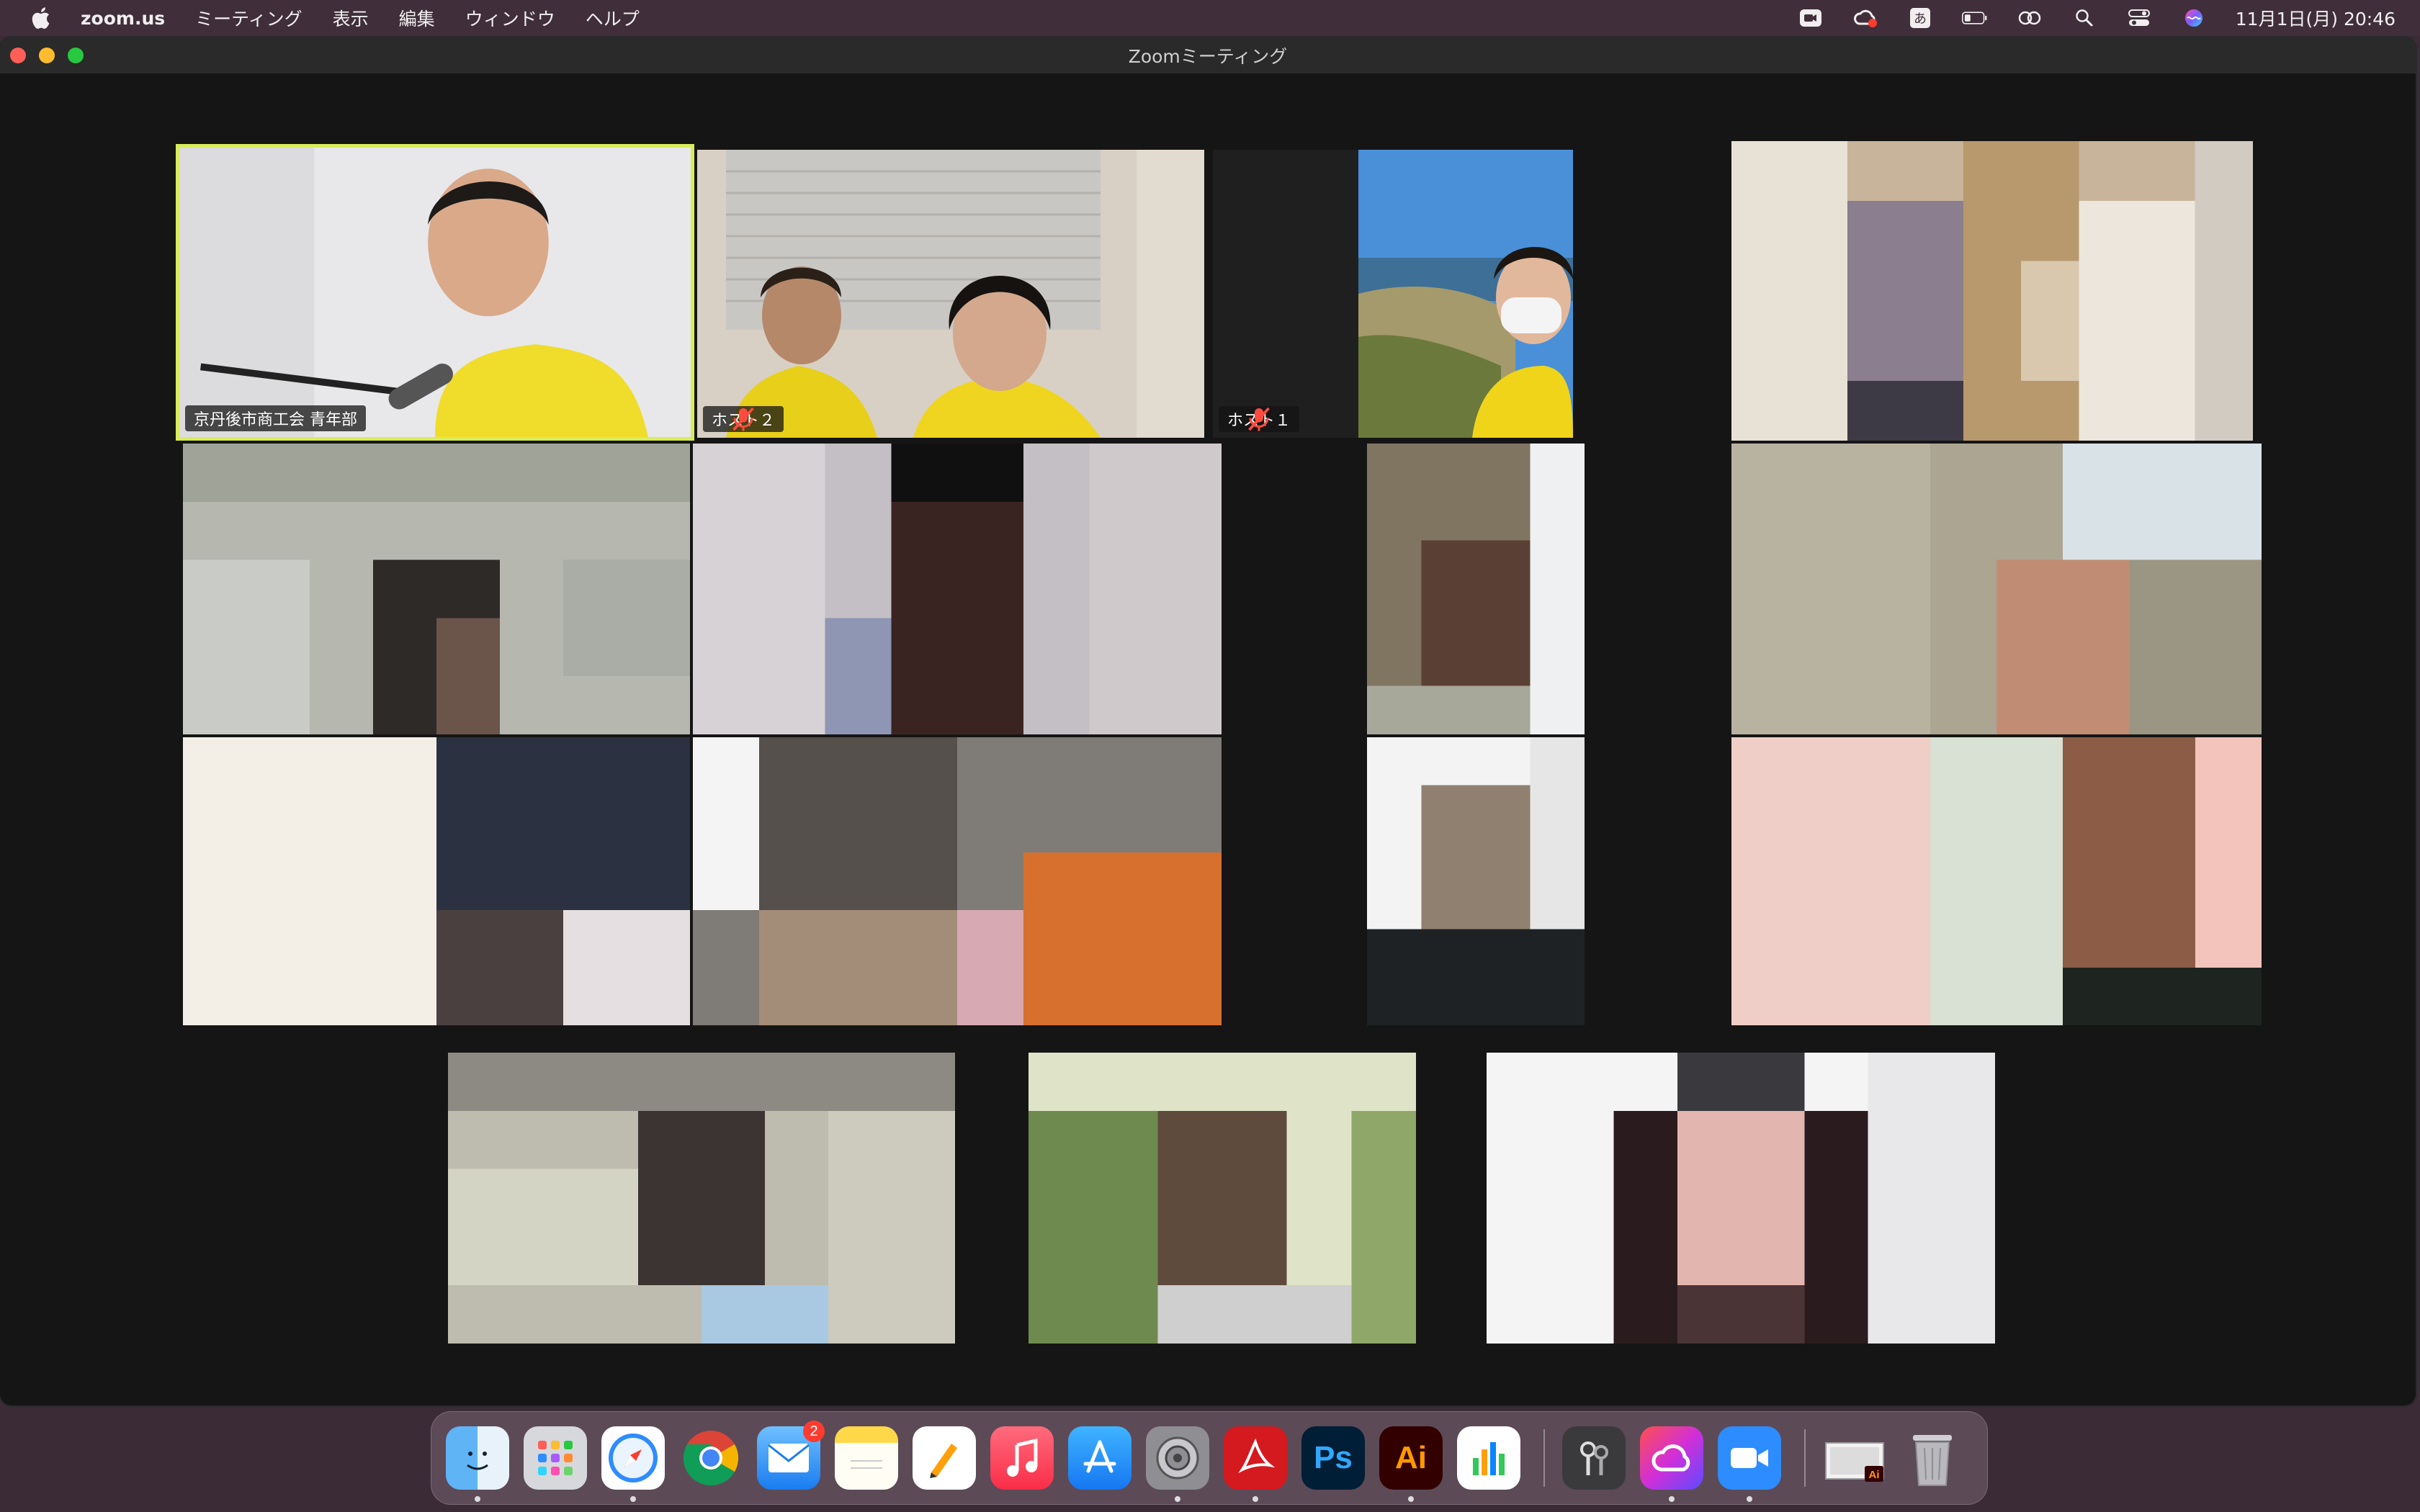 This screenshot has height=1512, width=2420. What do you see at coordinates (510, 18) in the screenshot?
I see `menu-window: ウィンドウ` at bounding box center [510, 18].